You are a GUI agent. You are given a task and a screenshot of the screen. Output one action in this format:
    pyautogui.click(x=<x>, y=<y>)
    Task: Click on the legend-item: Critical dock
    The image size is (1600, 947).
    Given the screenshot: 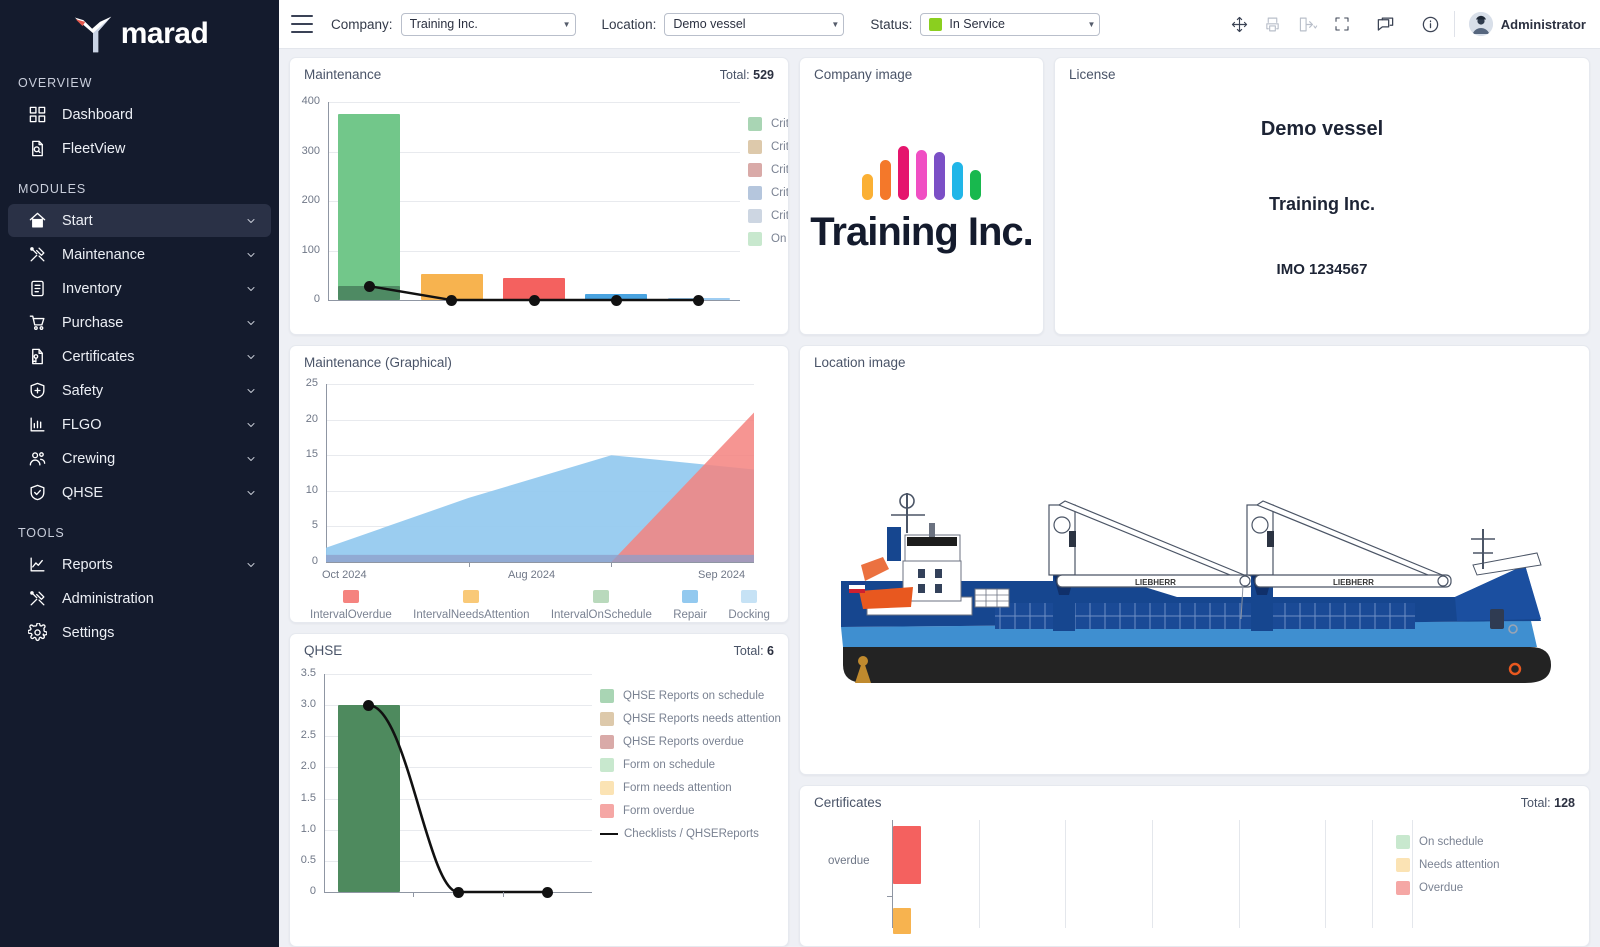 What is the action you would take?
    pyautogui.click(x=768, y=215)
    